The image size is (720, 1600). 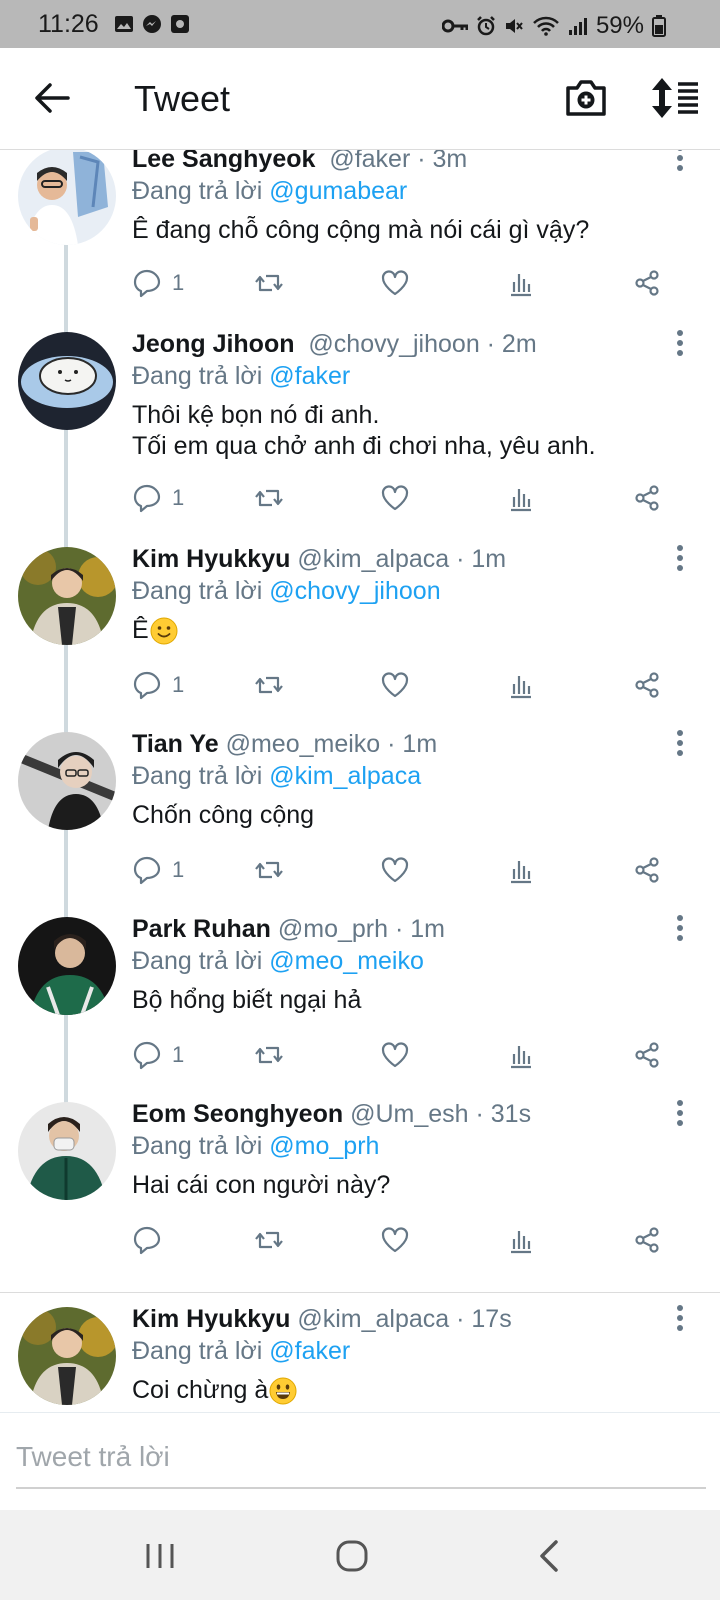 I want to click on tweet-header: Eom Seonghyeon @Um_esh · 31s, so click(x=331, y=1114).